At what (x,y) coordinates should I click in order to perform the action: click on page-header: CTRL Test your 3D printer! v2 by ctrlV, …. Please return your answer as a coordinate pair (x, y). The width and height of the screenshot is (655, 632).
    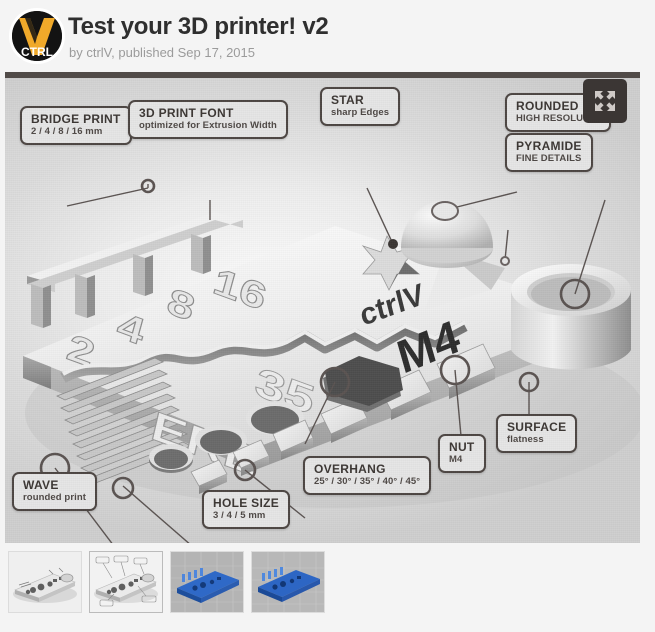
    Looking at the image, I should click on (327, 36).